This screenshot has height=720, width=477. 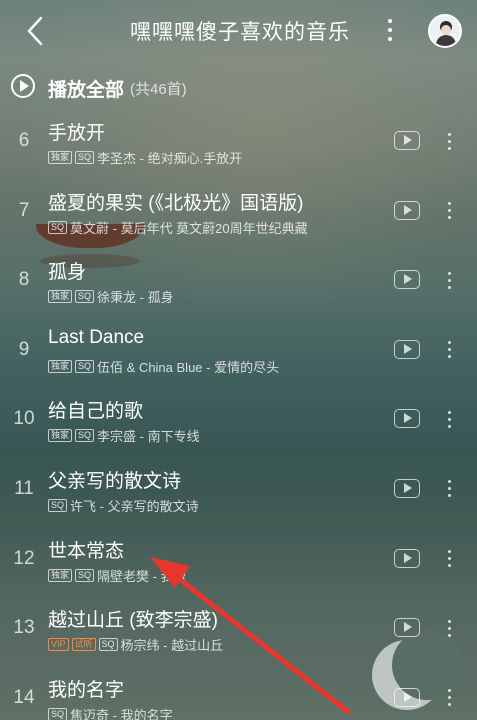 What do you see at coordinates (110, 712) in the screenshot?
I see `song-meta: SQ 焦迈奇 - 我的名字` at bounding box center [110, 712].